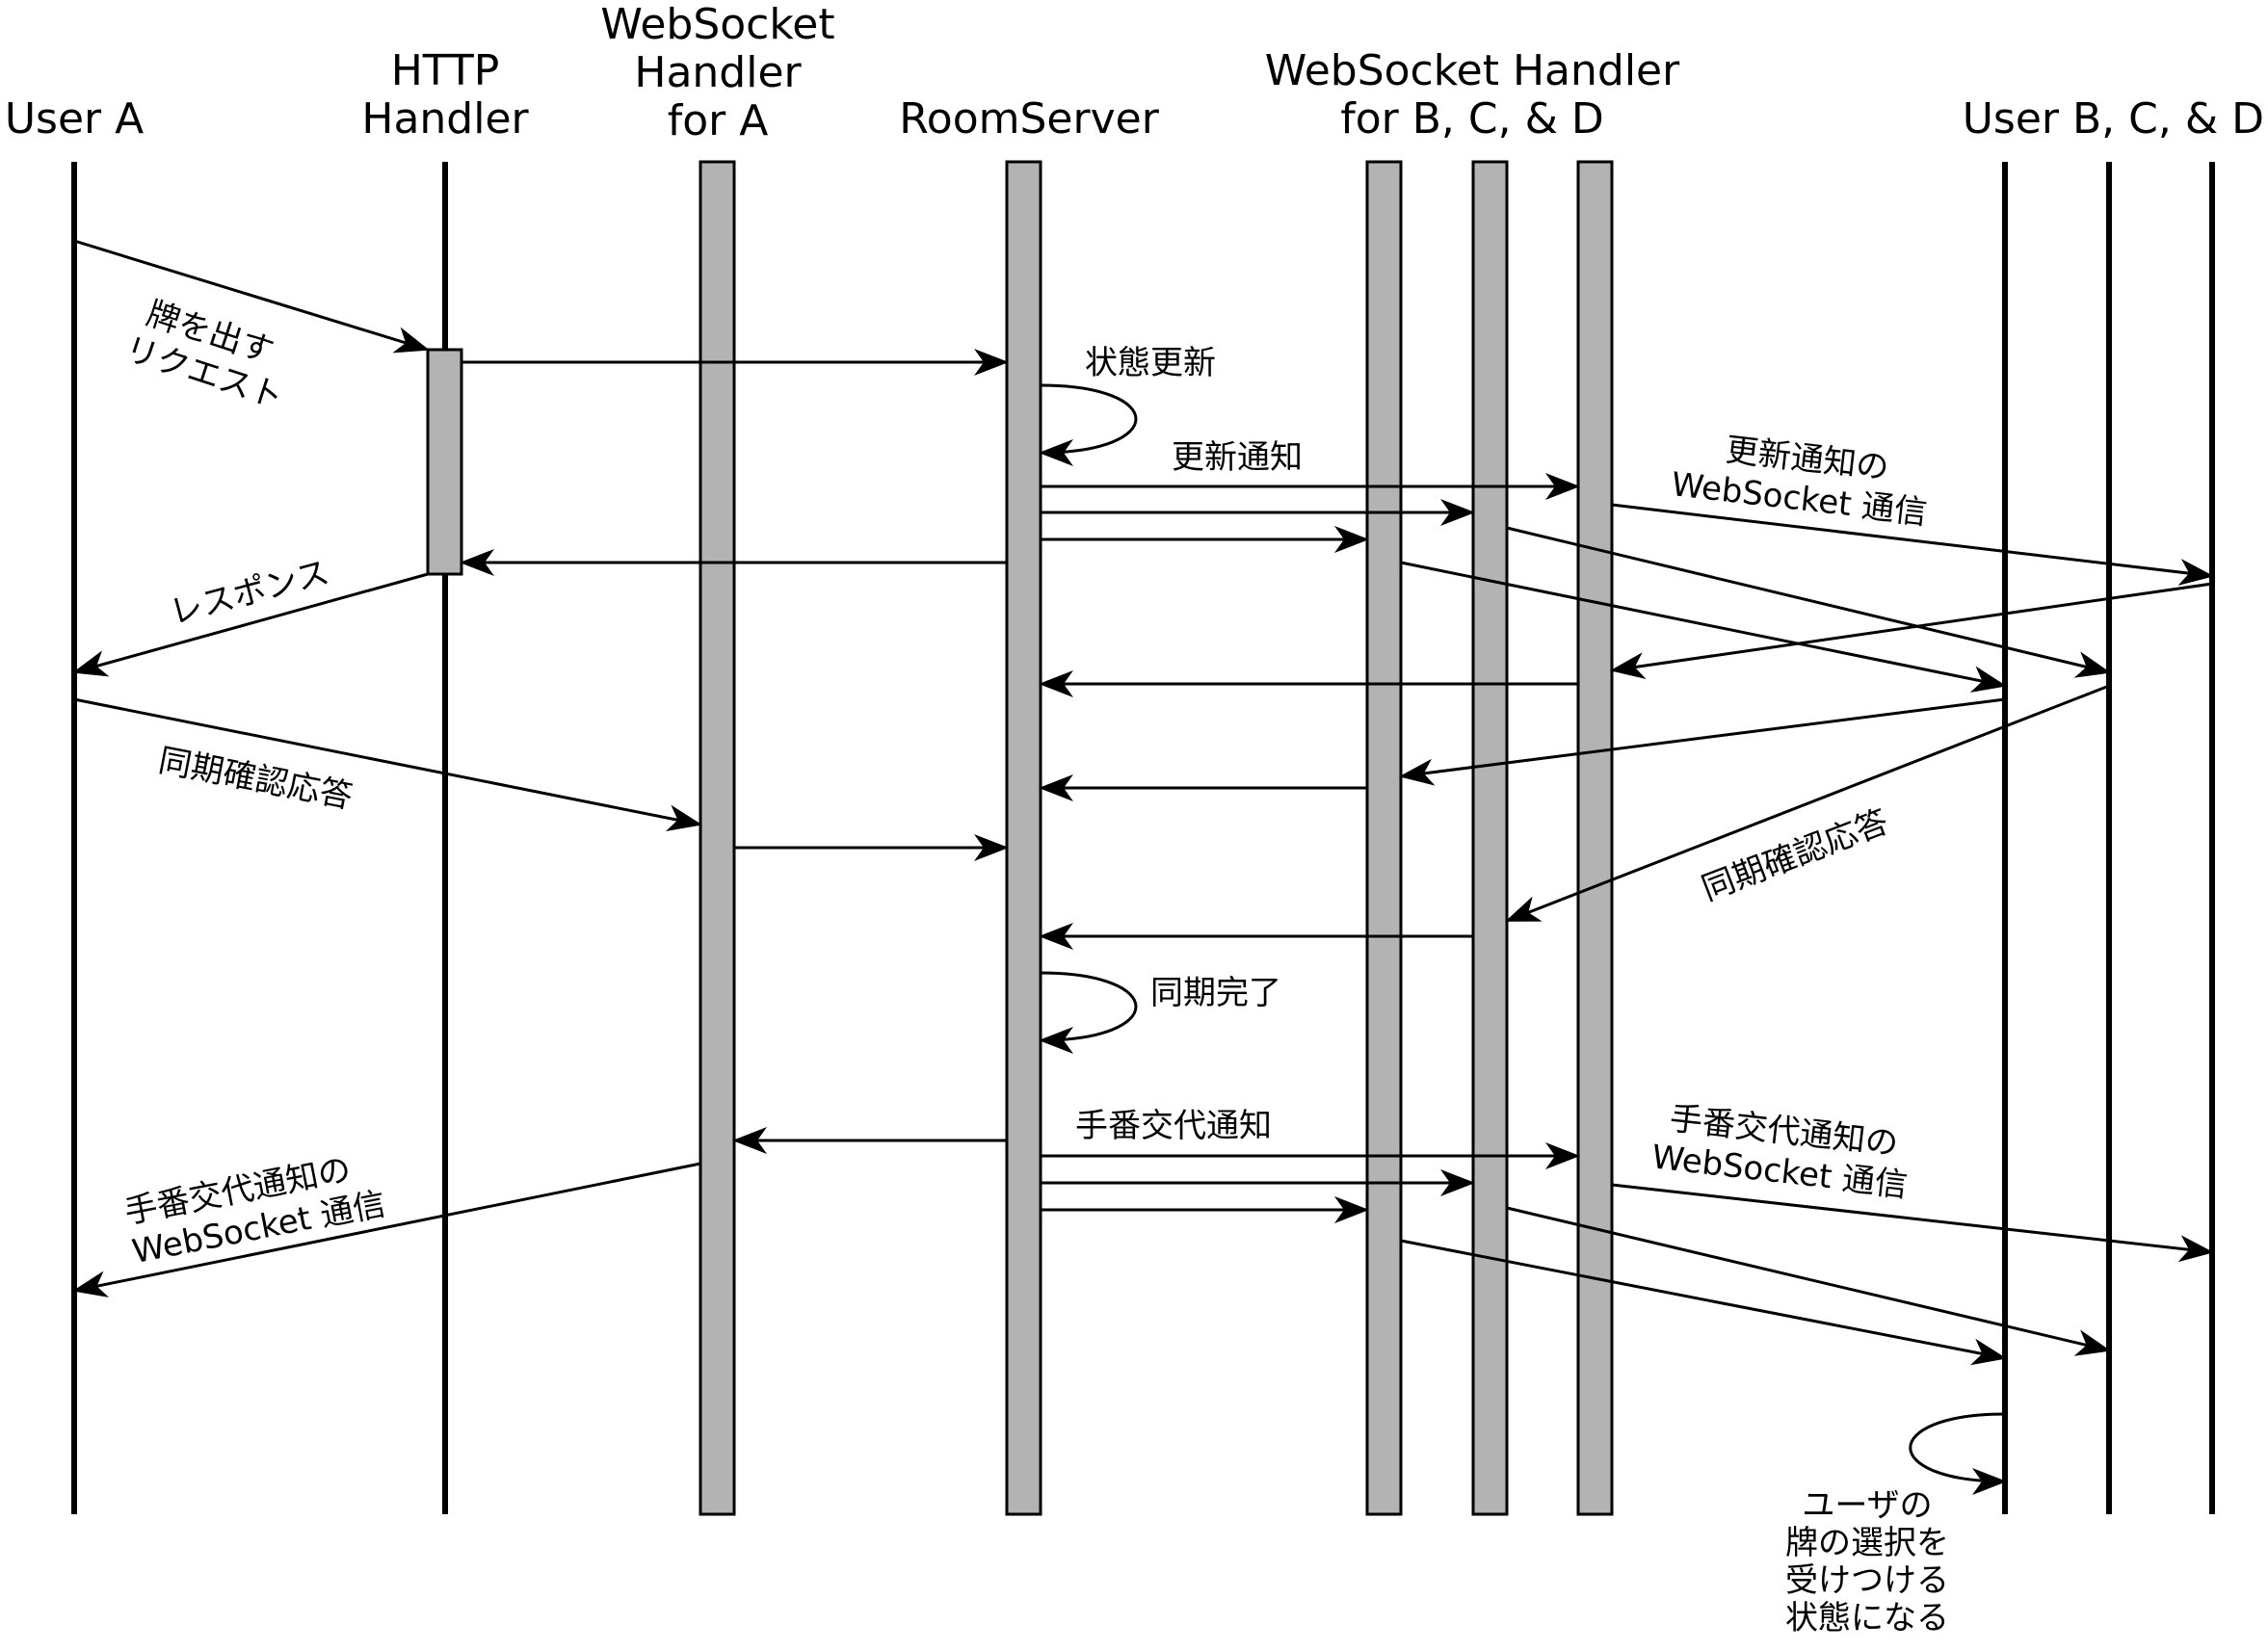  I want to click on activation-http-handler, so click(444, 462).